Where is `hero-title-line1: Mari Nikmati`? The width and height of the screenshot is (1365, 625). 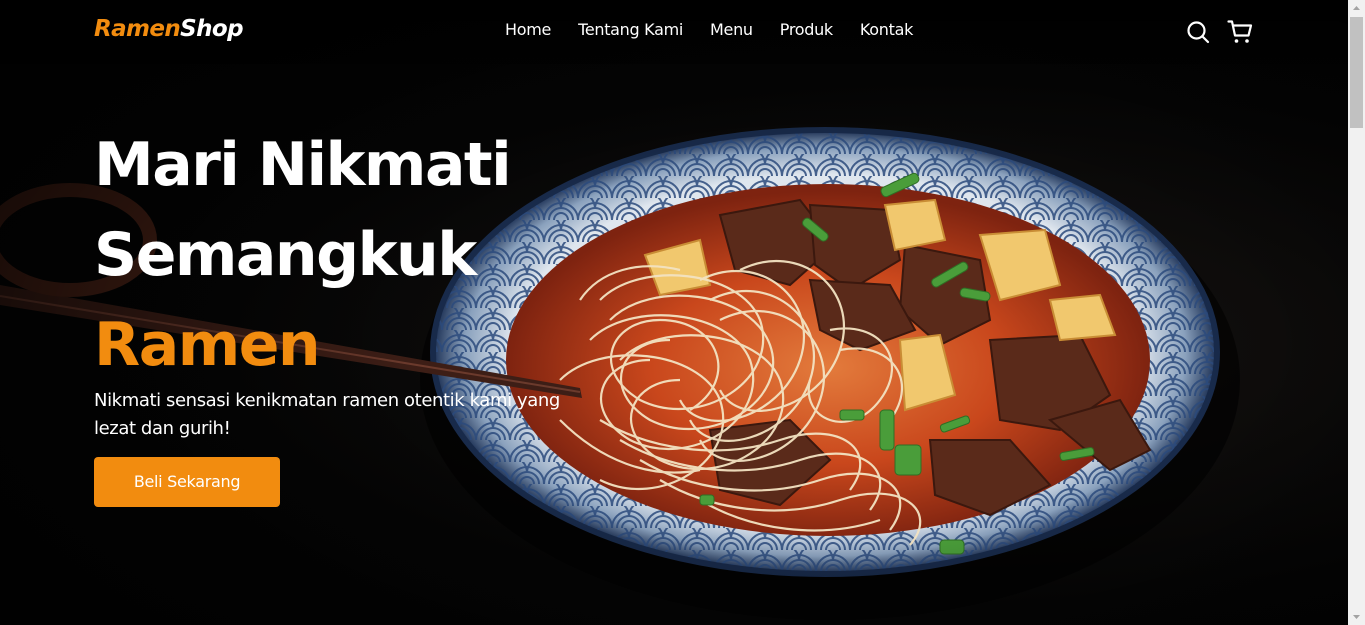 hero-title-line1: Mari Nikmati is located at coordinates (303, 165).